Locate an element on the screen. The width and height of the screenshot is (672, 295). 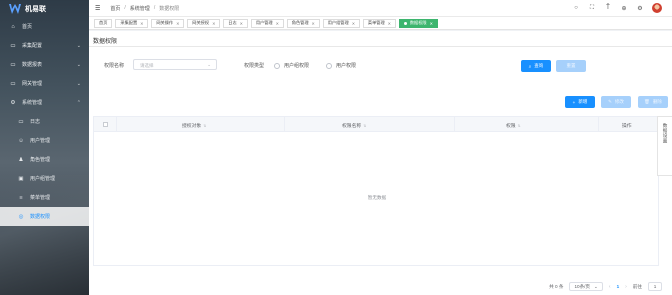
language-icon: ⊕ is located at coordinates (624, 8).